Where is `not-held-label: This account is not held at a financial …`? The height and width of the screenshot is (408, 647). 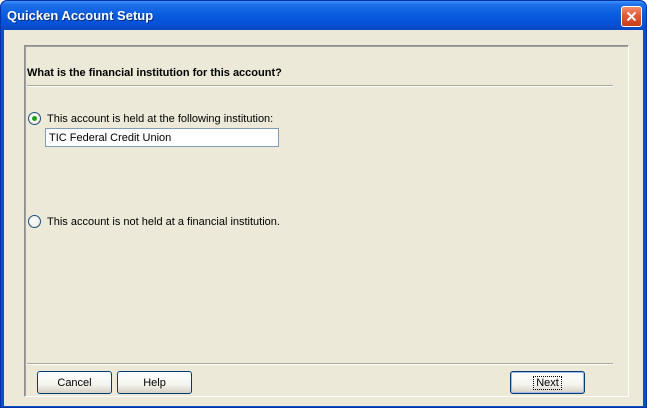
not-held-label: This account is not held at a financial … is located at coordinates (163, 221).